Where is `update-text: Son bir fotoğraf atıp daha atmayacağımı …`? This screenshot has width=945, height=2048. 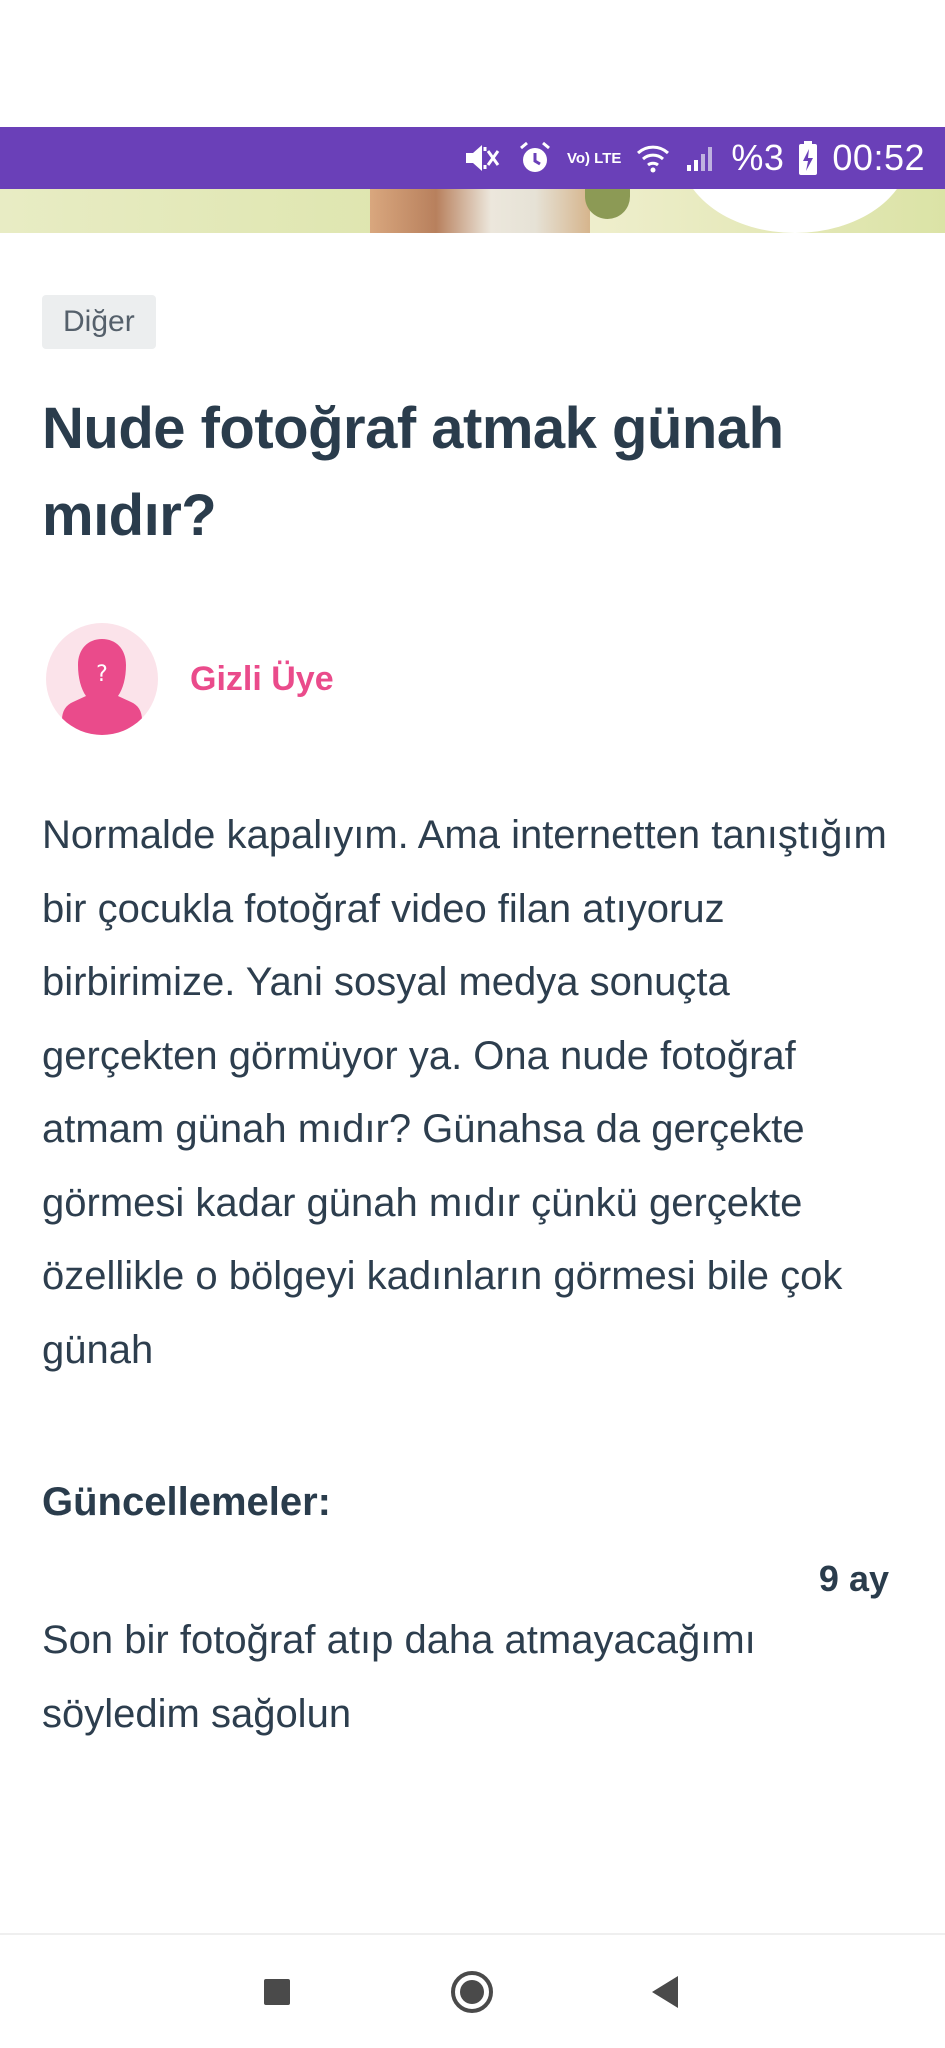
update-text: Son bir fotoğraf atıp daha atmayacağımı … is located at coordinates (399, 1677).